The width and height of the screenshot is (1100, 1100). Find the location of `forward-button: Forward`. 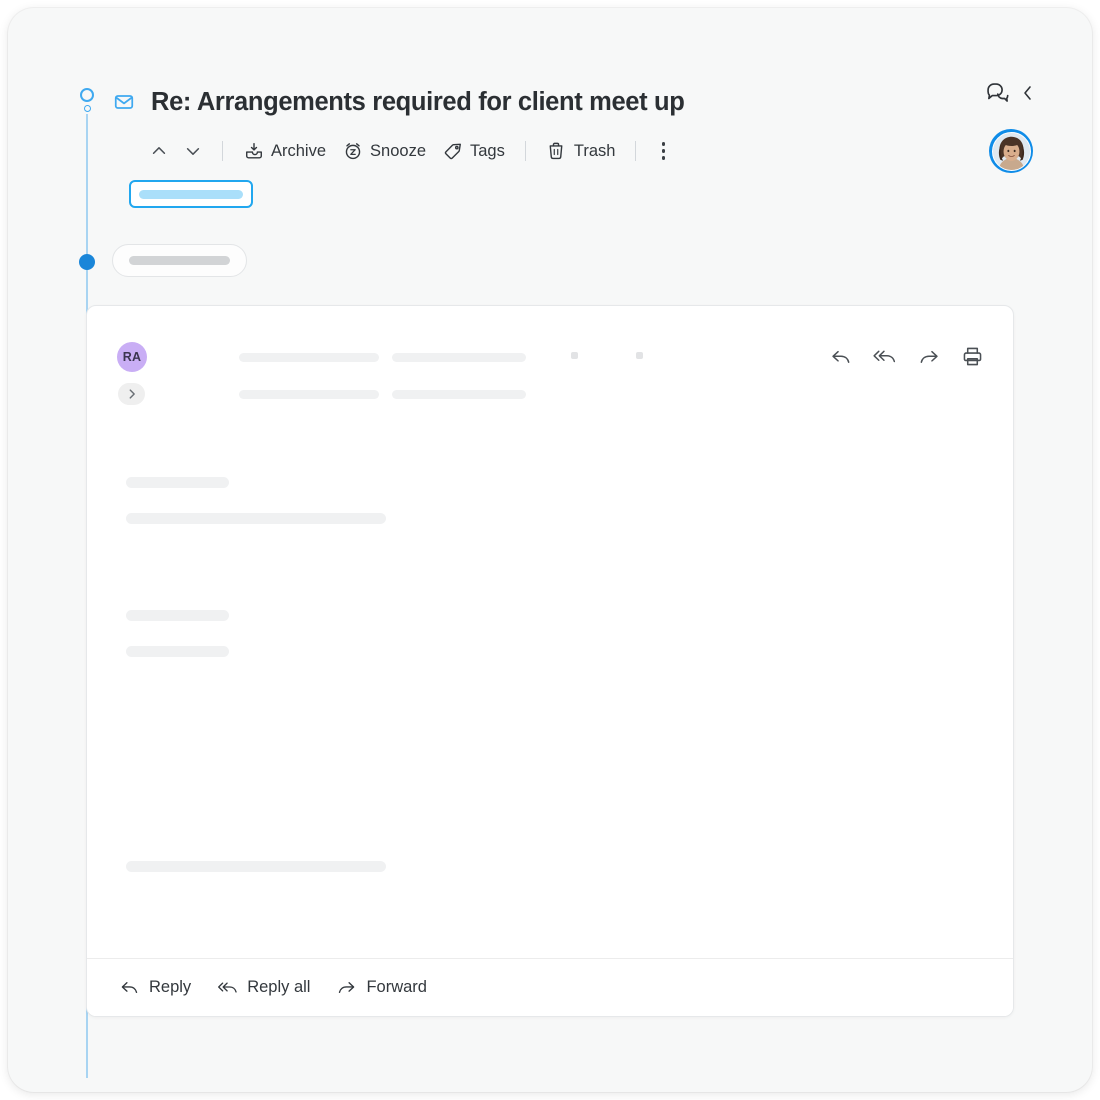

forward-button: Forward is located at coordinates (381, 987).